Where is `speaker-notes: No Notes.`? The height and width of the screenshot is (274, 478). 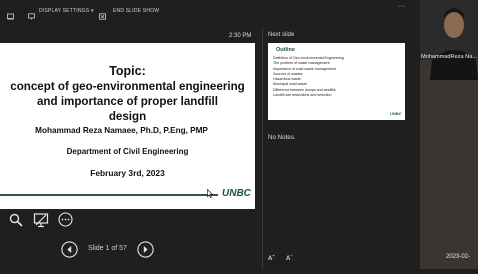 speaker-notes: No Notes. is located at coordinates (282, 137).